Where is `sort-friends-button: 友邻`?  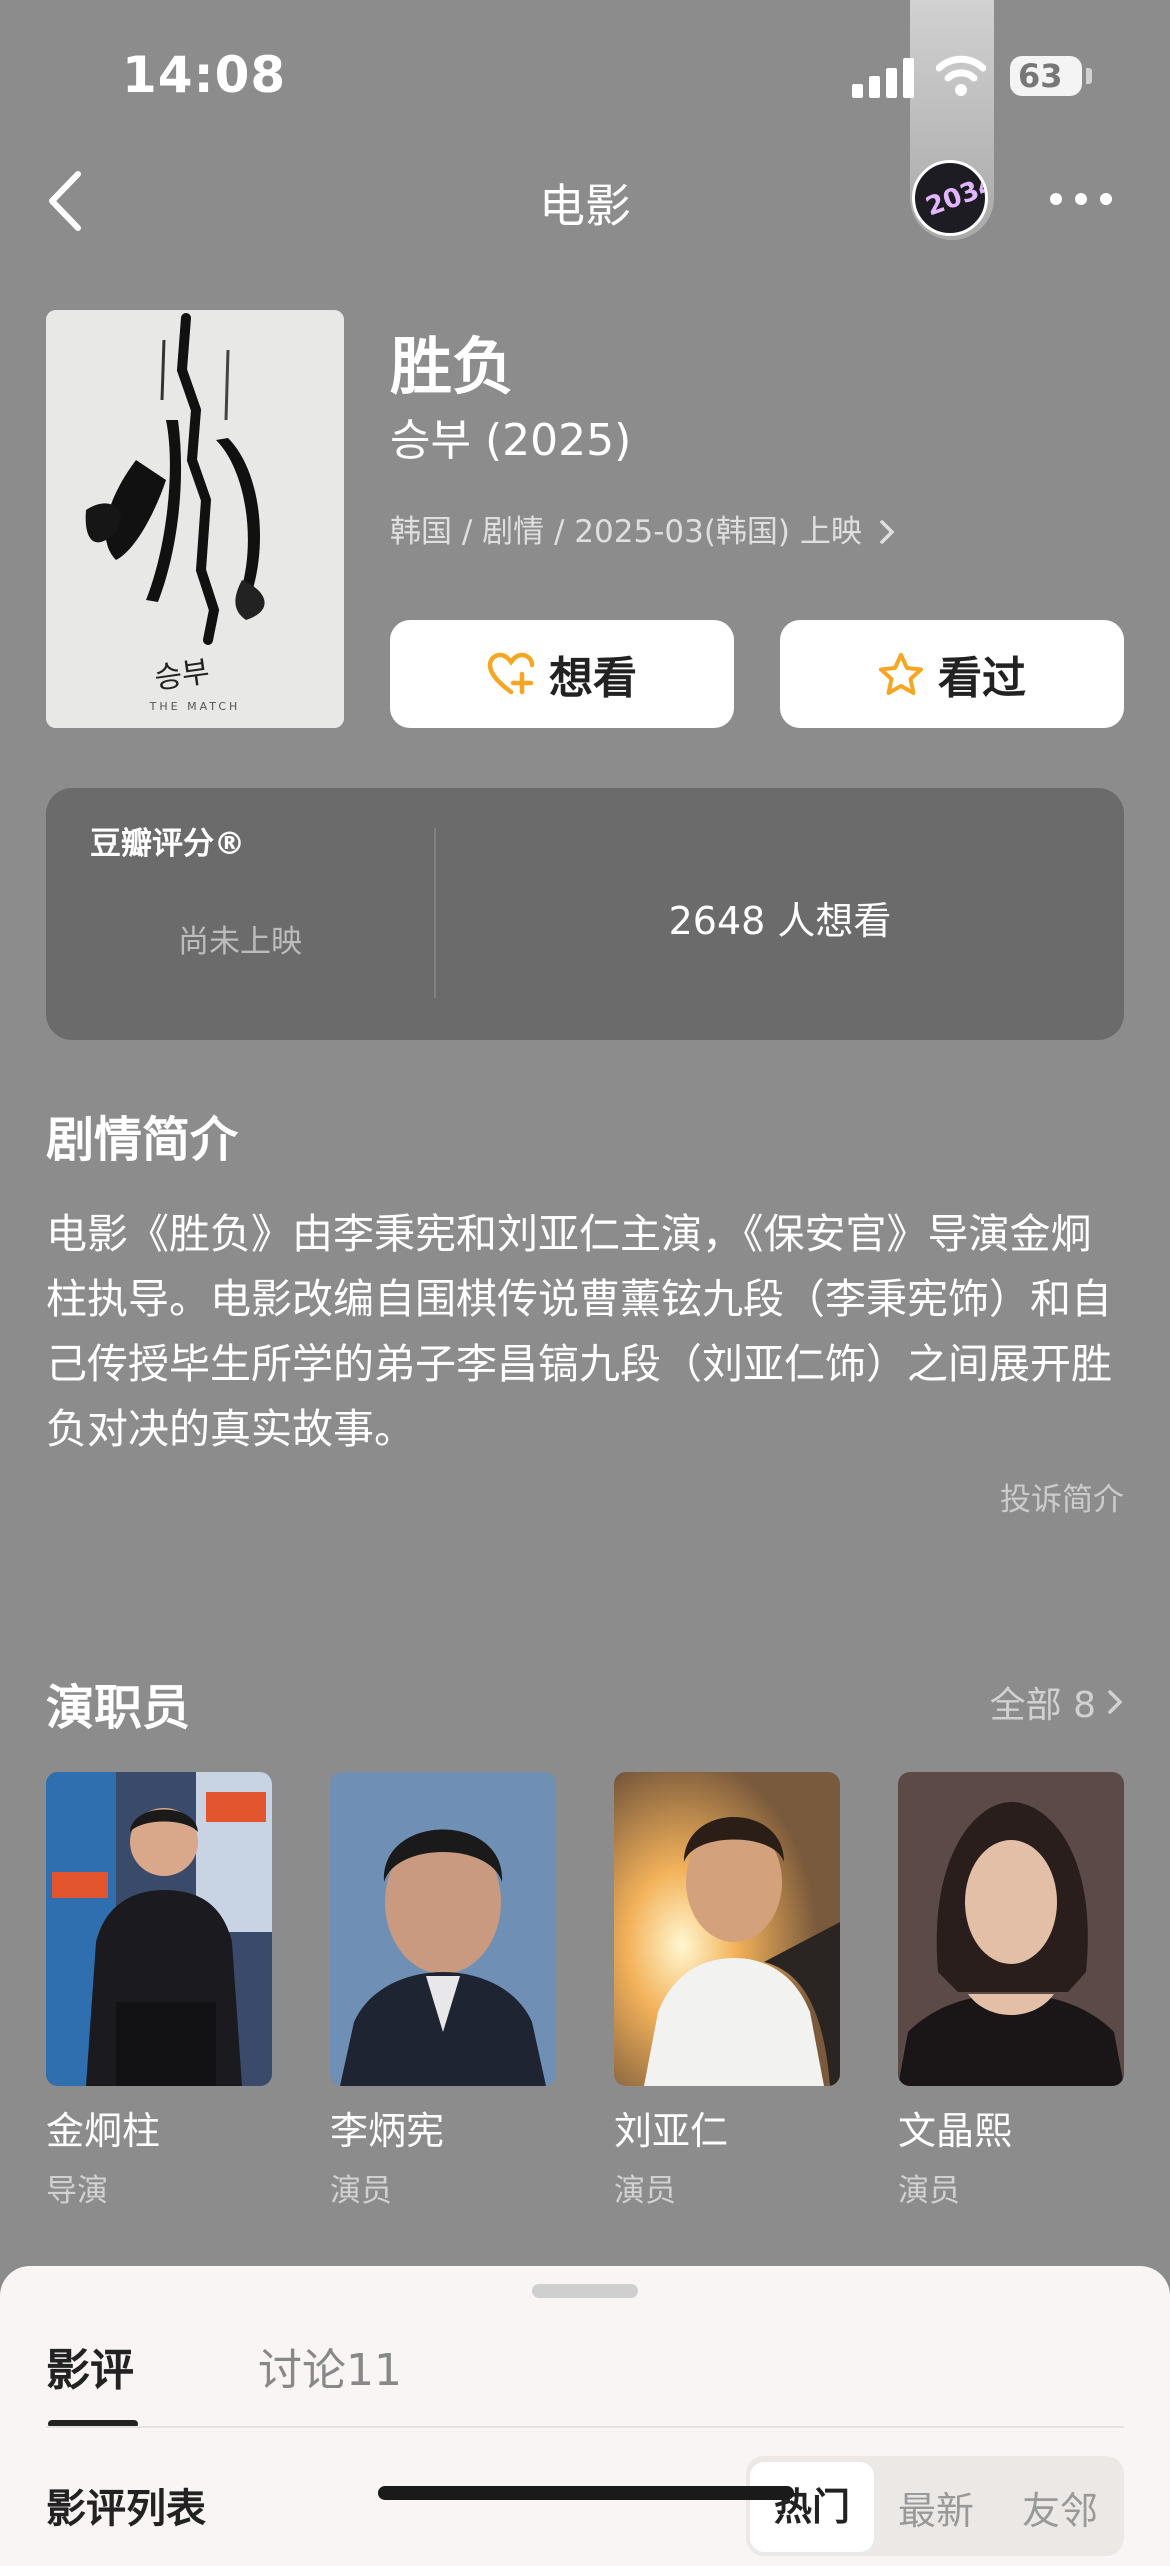
sort-friends-button: 友邻 is located at coordinates (1060, 2507).